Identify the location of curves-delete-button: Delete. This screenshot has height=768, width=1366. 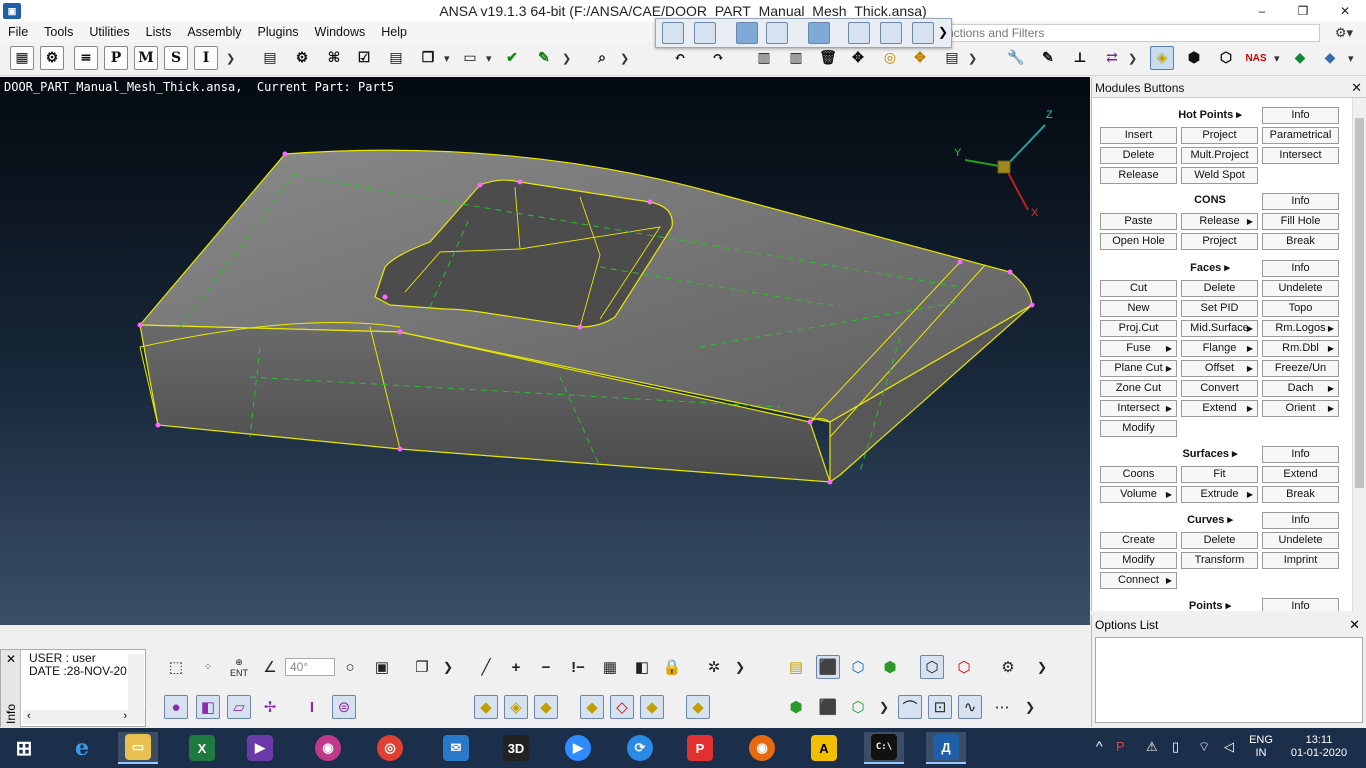
(1219, 540).